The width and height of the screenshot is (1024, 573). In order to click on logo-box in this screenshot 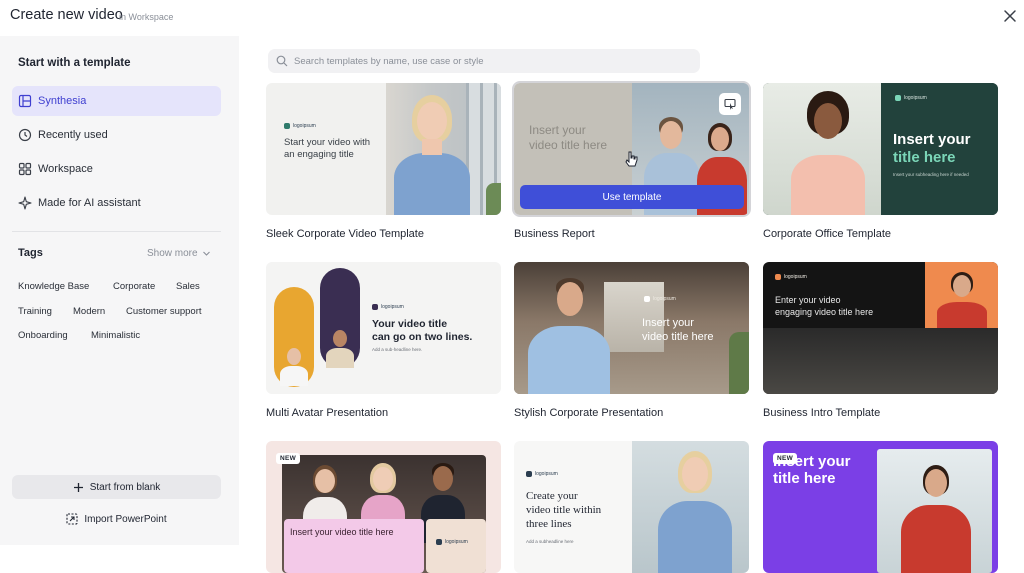, I will do `click(456, 546)`.